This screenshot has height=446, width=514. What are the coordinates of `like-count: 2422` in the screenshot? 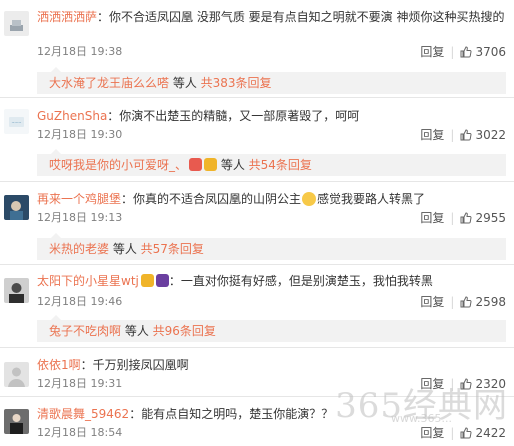 It's located at (490, 433).